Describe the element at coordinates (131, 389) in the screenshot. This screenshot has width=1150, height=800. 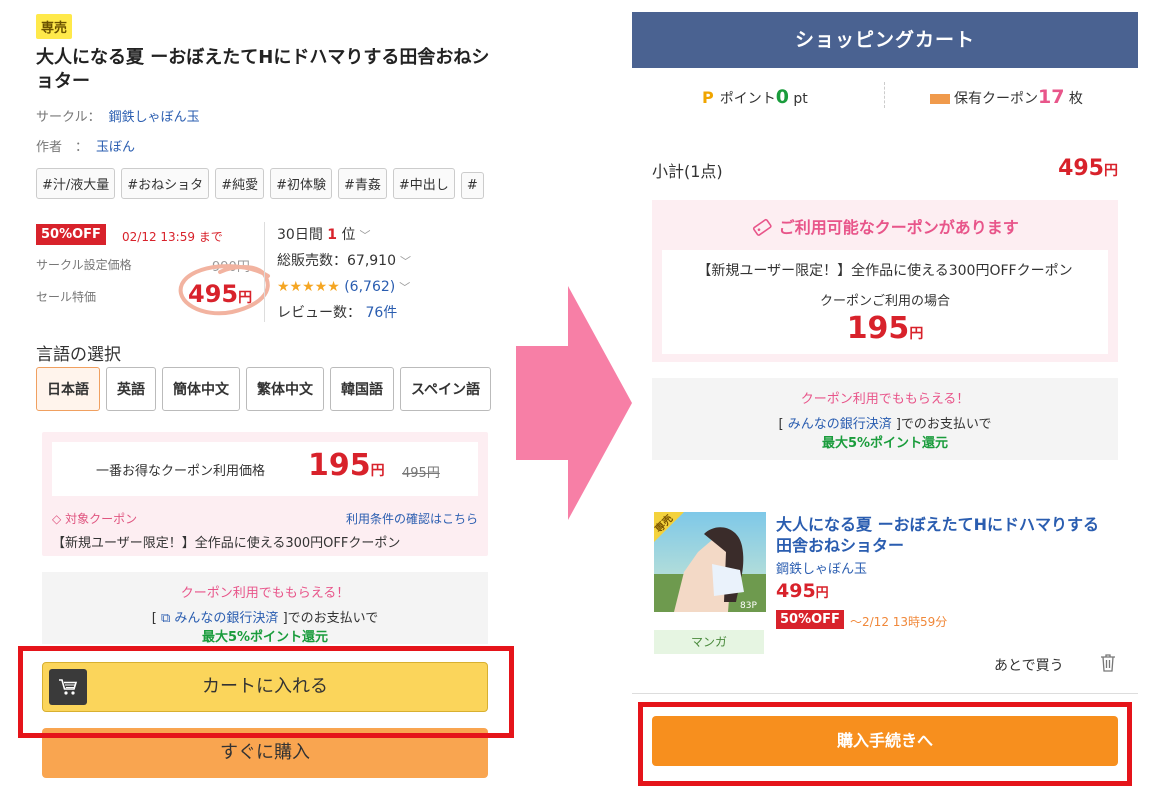
I see `lang-option-english: 英語` at that location.